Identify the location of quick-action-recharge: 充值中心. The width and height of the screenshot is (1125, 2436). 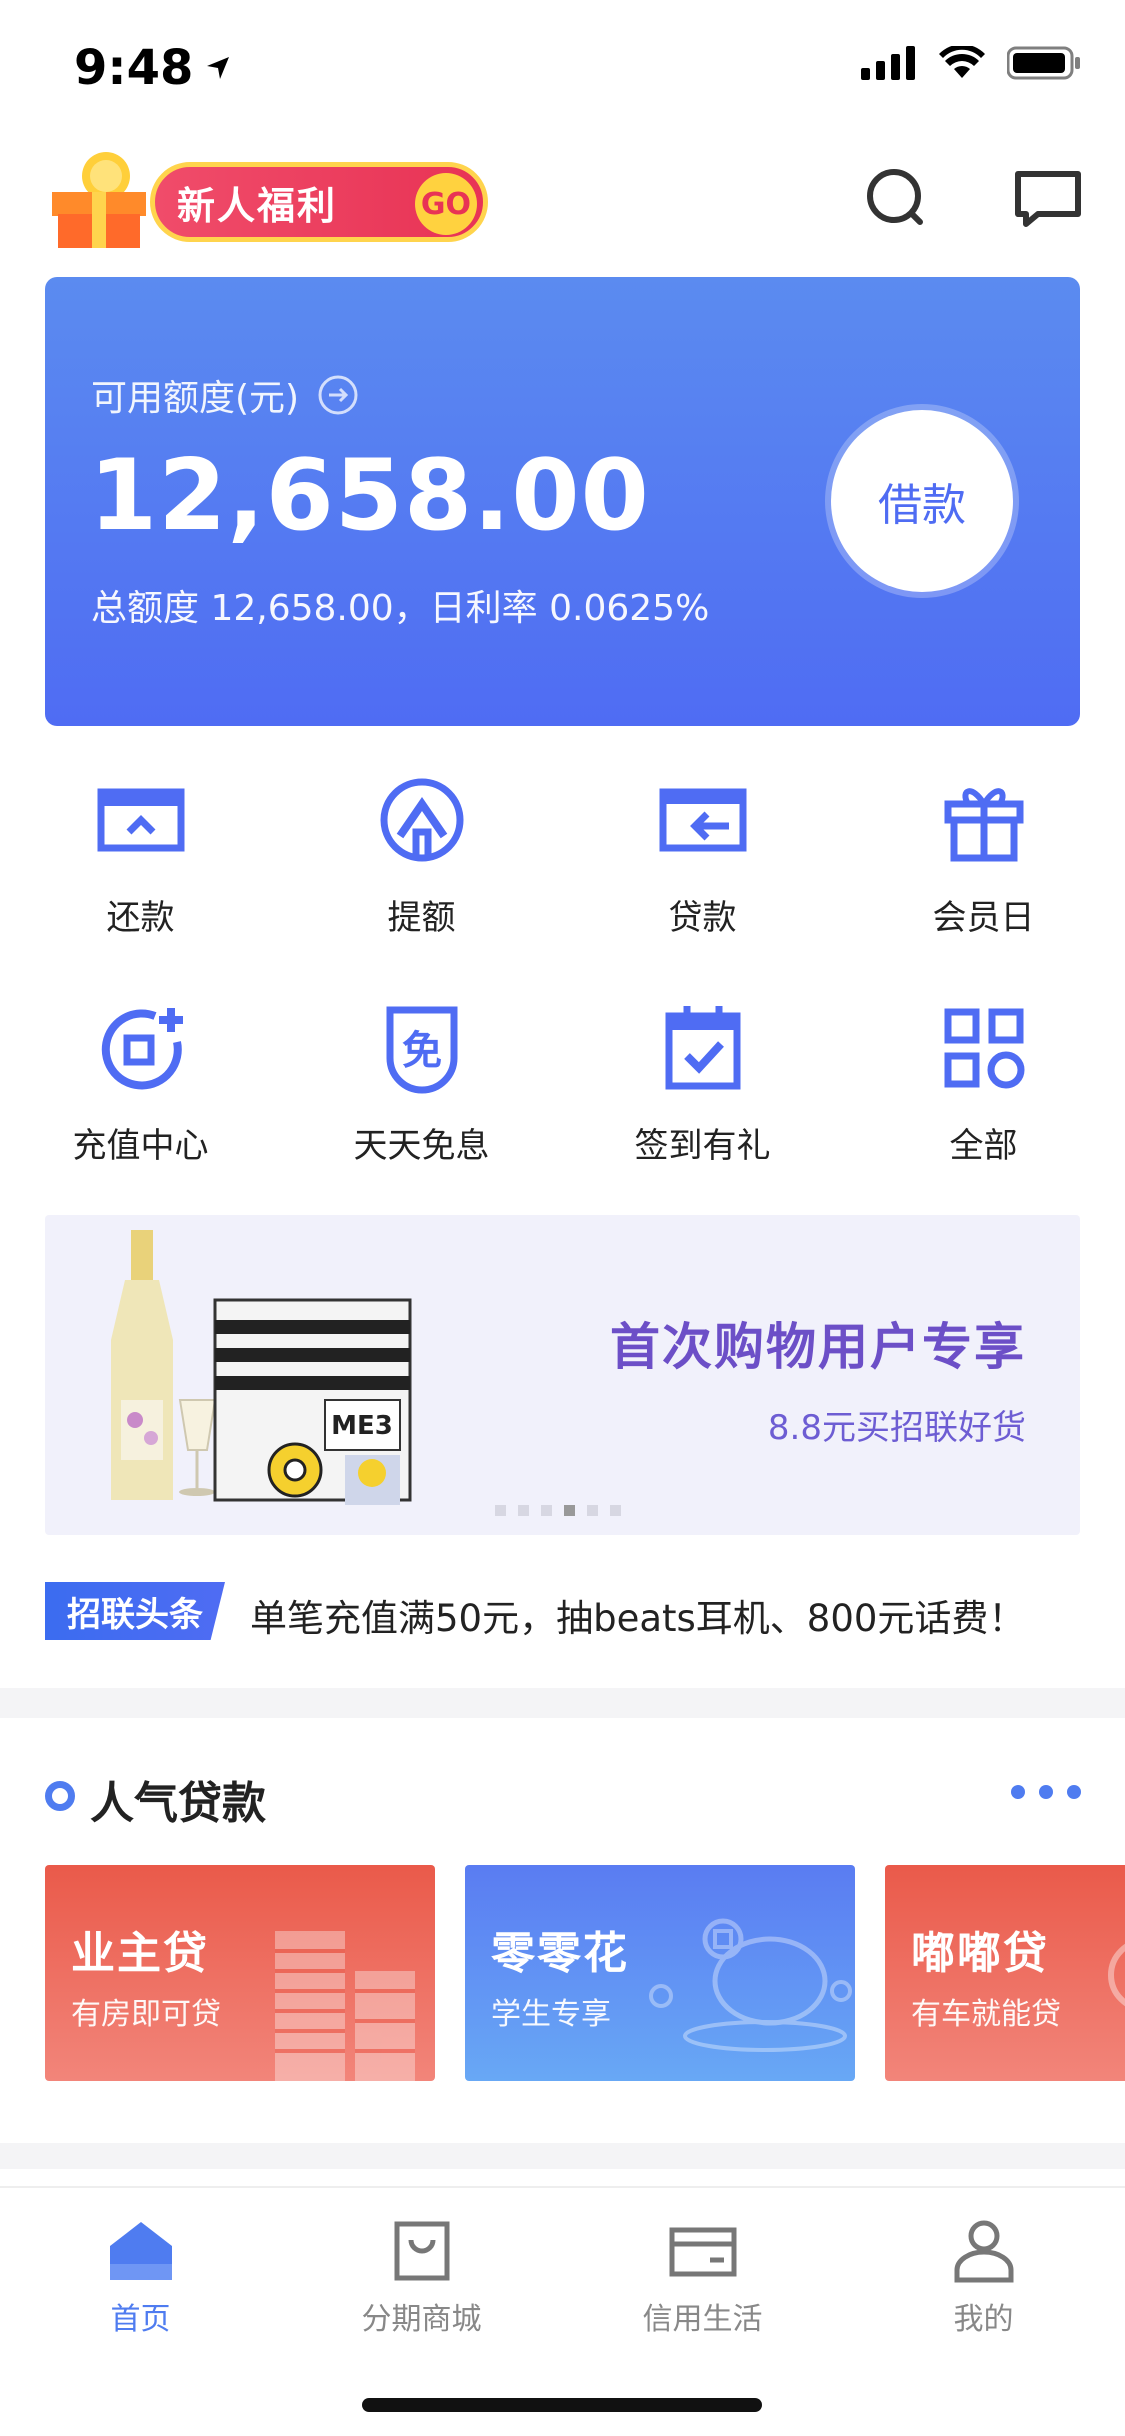
(140, 1078).